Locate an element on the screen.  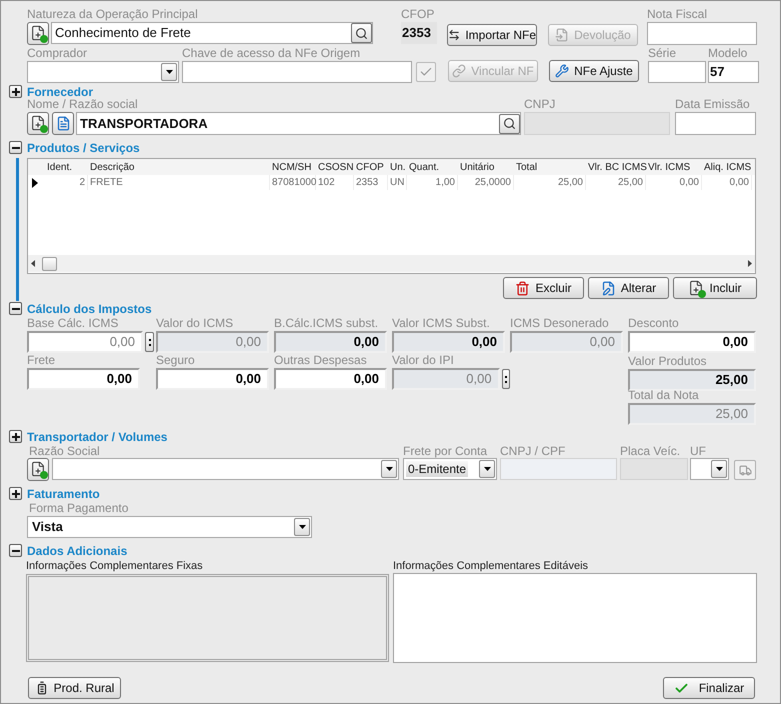
field-label: UF is located at coordinates (698, 451).